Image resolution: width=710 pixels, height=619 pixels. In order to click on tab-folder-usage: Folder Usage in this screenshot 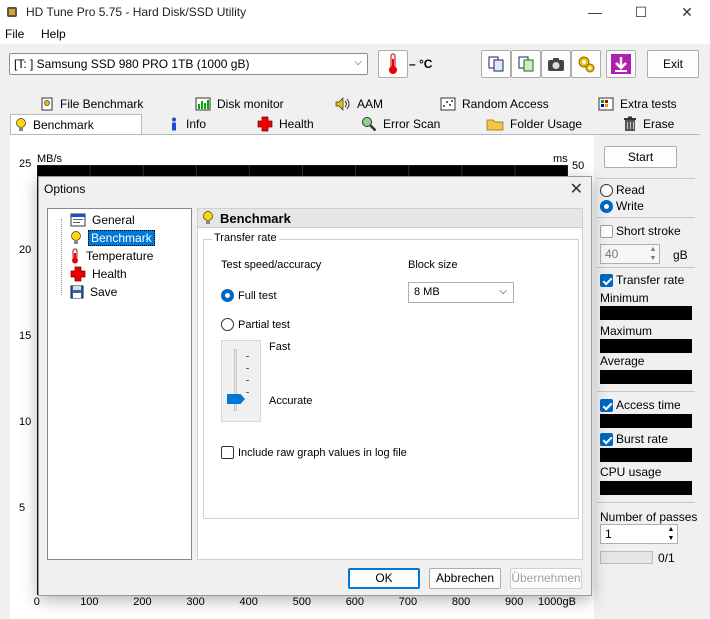, I will do `click(532, 124)`.